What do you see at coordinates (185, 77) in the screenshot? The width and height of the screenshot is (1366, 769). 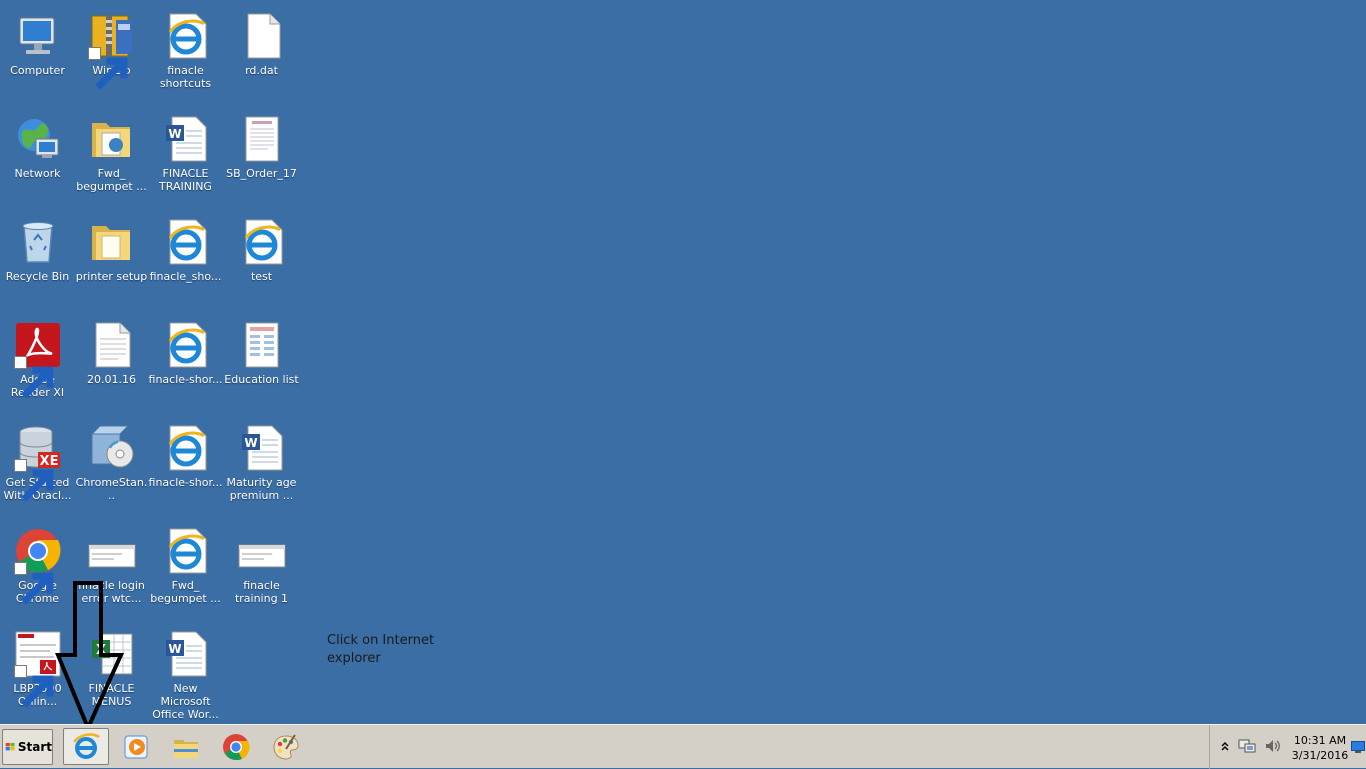 I see `desktop-icon-label: finacle shortcuts` at bounding box center [185, 77].